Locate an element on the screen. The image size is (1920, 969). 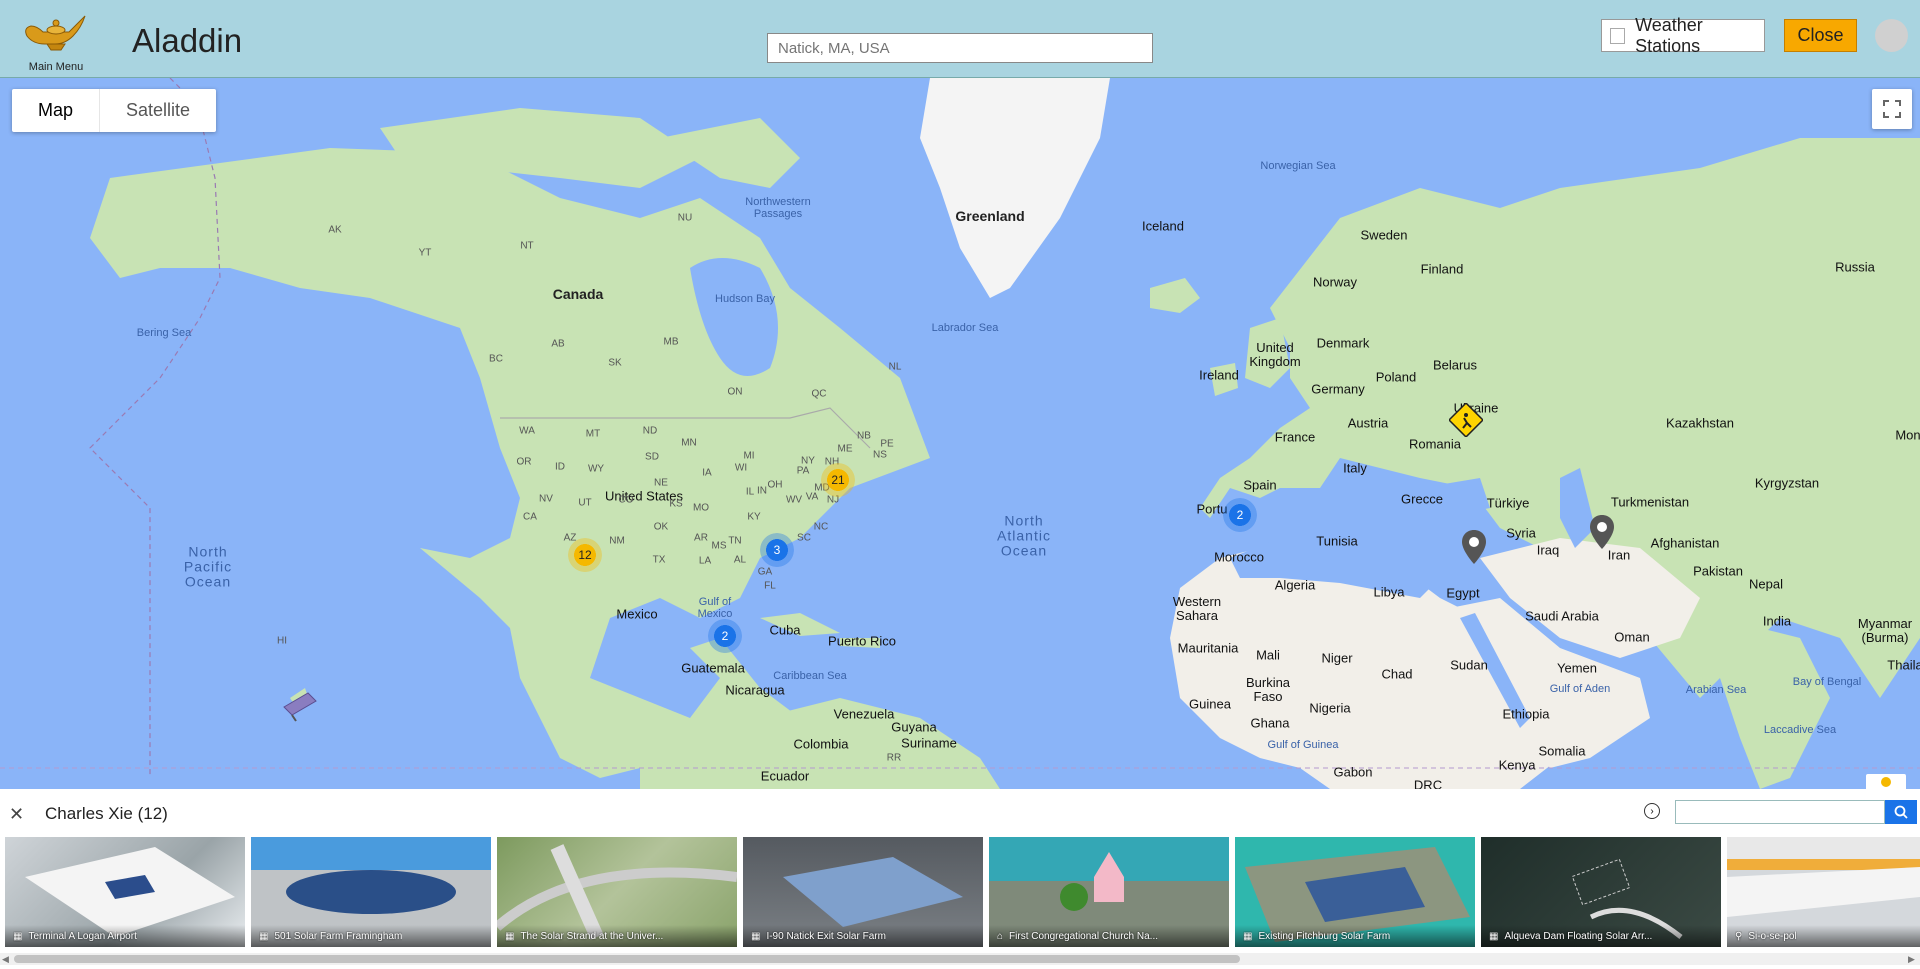
label-mauritania: Mauritania is located at coordinates (1208, 648).